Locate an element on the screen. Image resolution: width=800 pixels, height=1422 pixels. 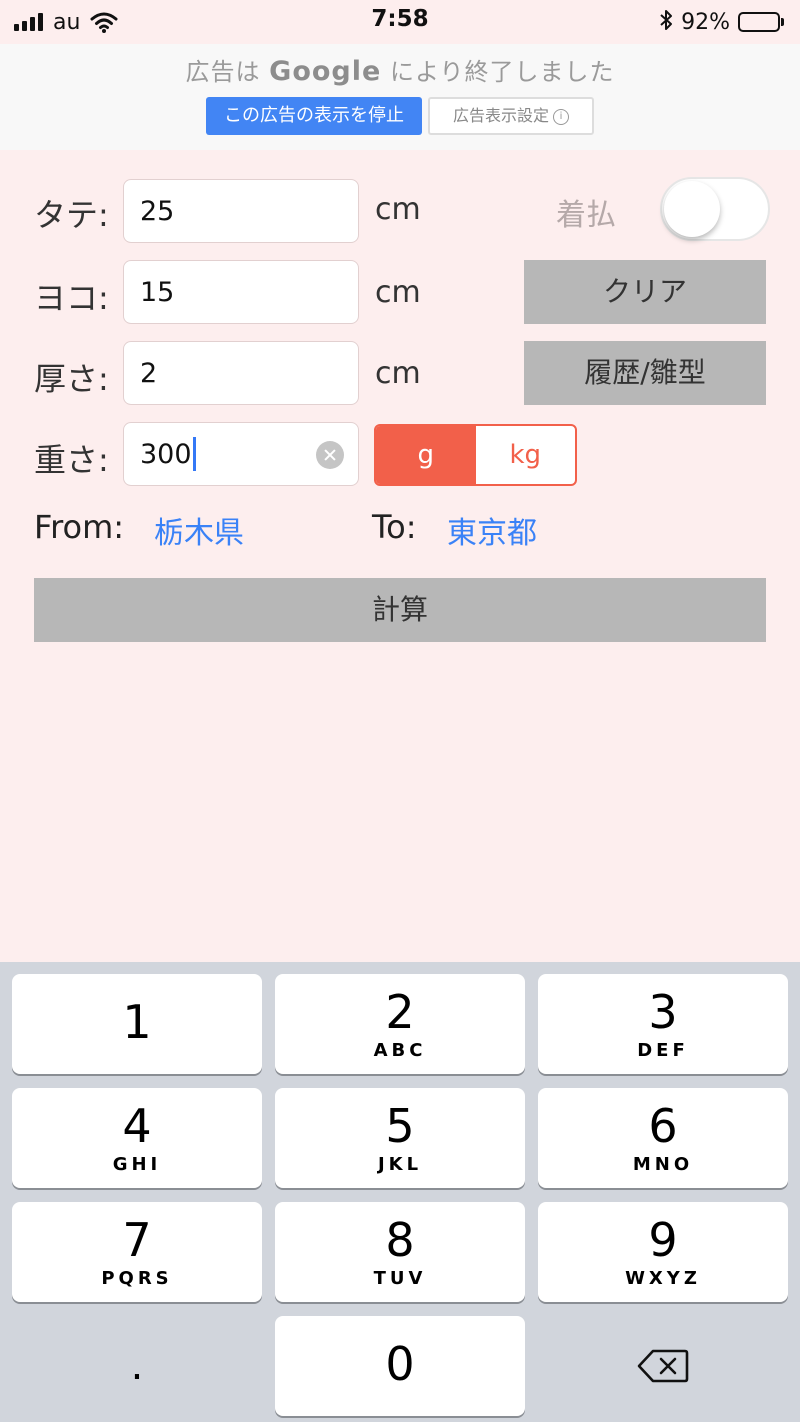
ad-settings-button: 広告表示設定 i is located at coordinates (511, 116).